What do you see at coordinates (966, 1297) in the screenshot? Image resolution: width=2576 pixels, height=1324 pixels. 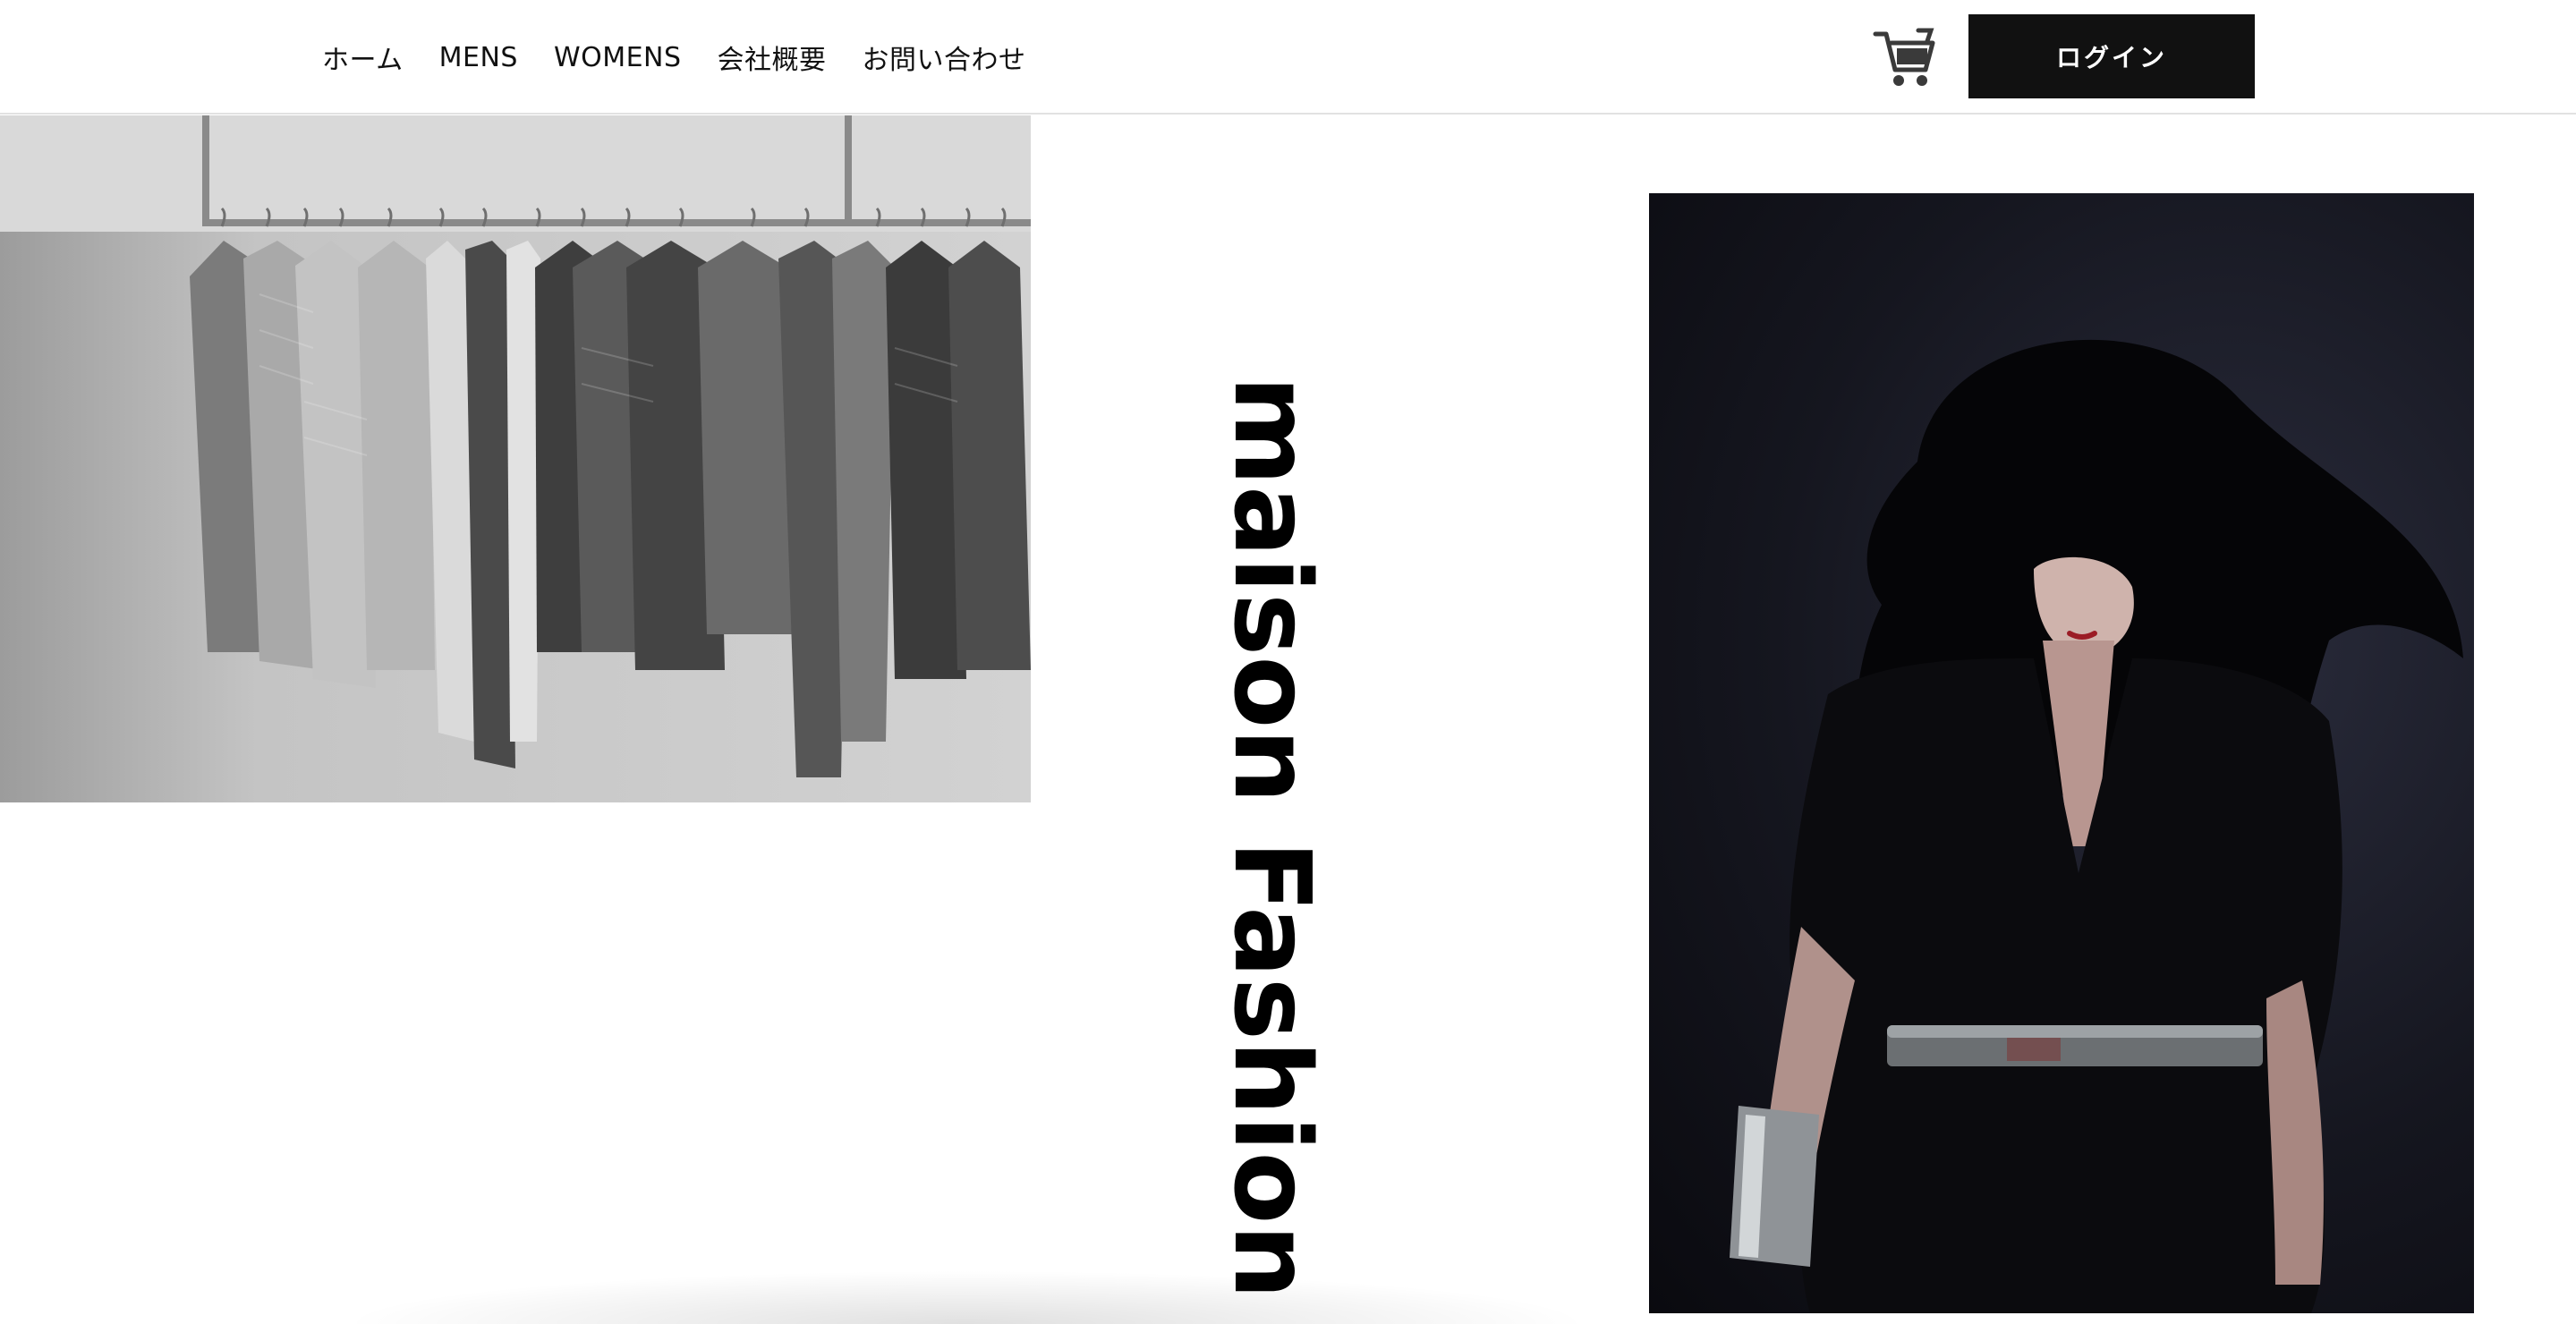 I see `bottom-shadow` at bounding box center [966, 1297].